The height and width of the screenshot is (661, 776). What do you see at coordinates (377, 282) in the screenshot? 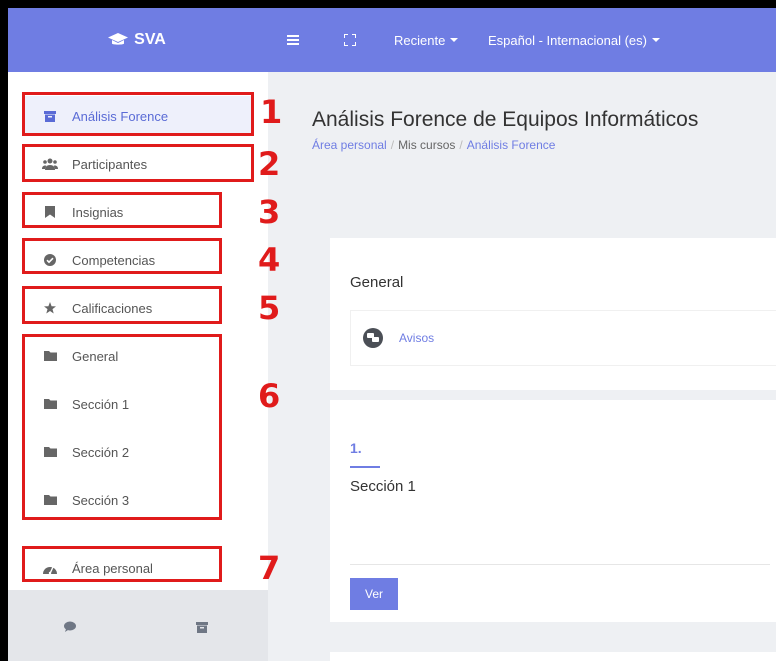
I see `section-title: General` at bounding box center [377, 282].